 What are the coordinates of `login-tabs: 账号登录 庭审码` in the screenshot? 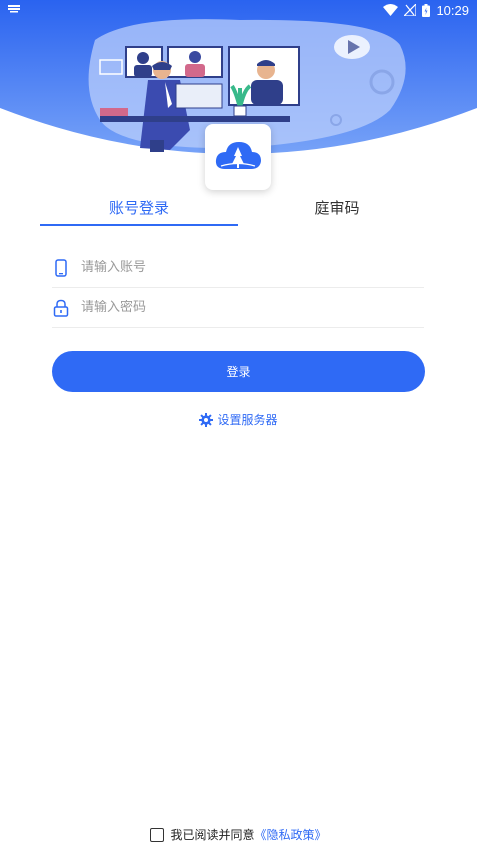 It's located at (238, 212).